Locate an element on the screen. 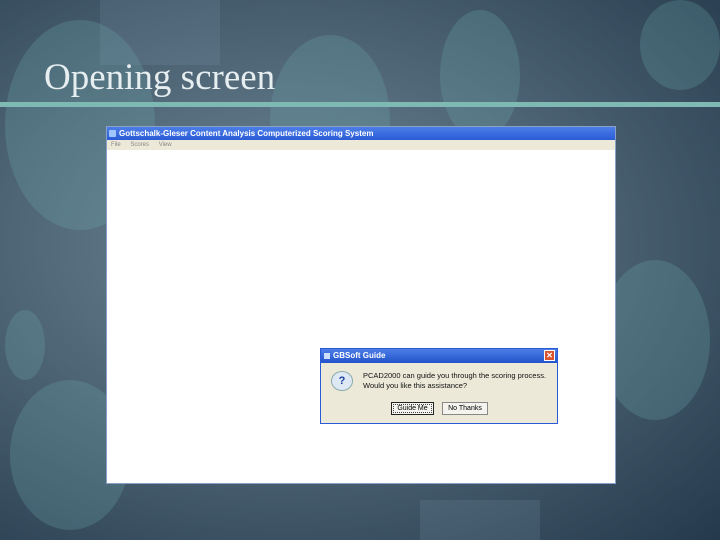 Image resolution: width=720 pixels, height=540 pixels. no-thanks-button: No Thanks is located at coordinates (465, 408).